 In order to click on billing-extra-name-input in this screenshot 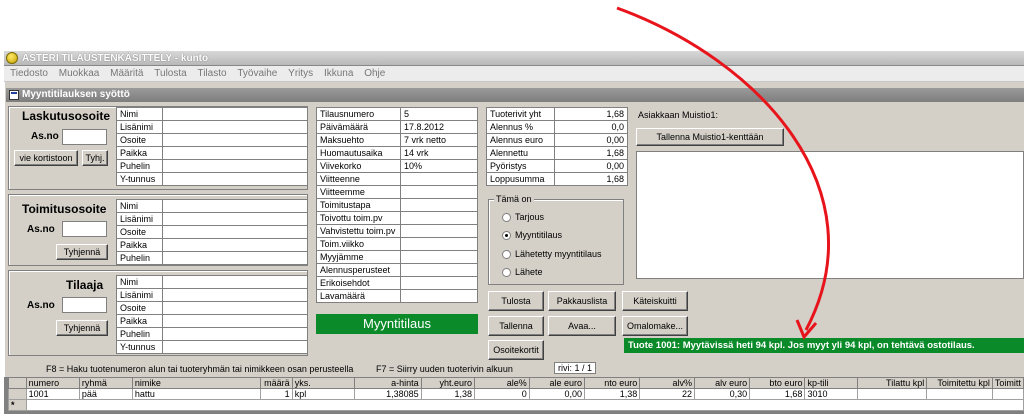, I will do `click(235, 127)`.